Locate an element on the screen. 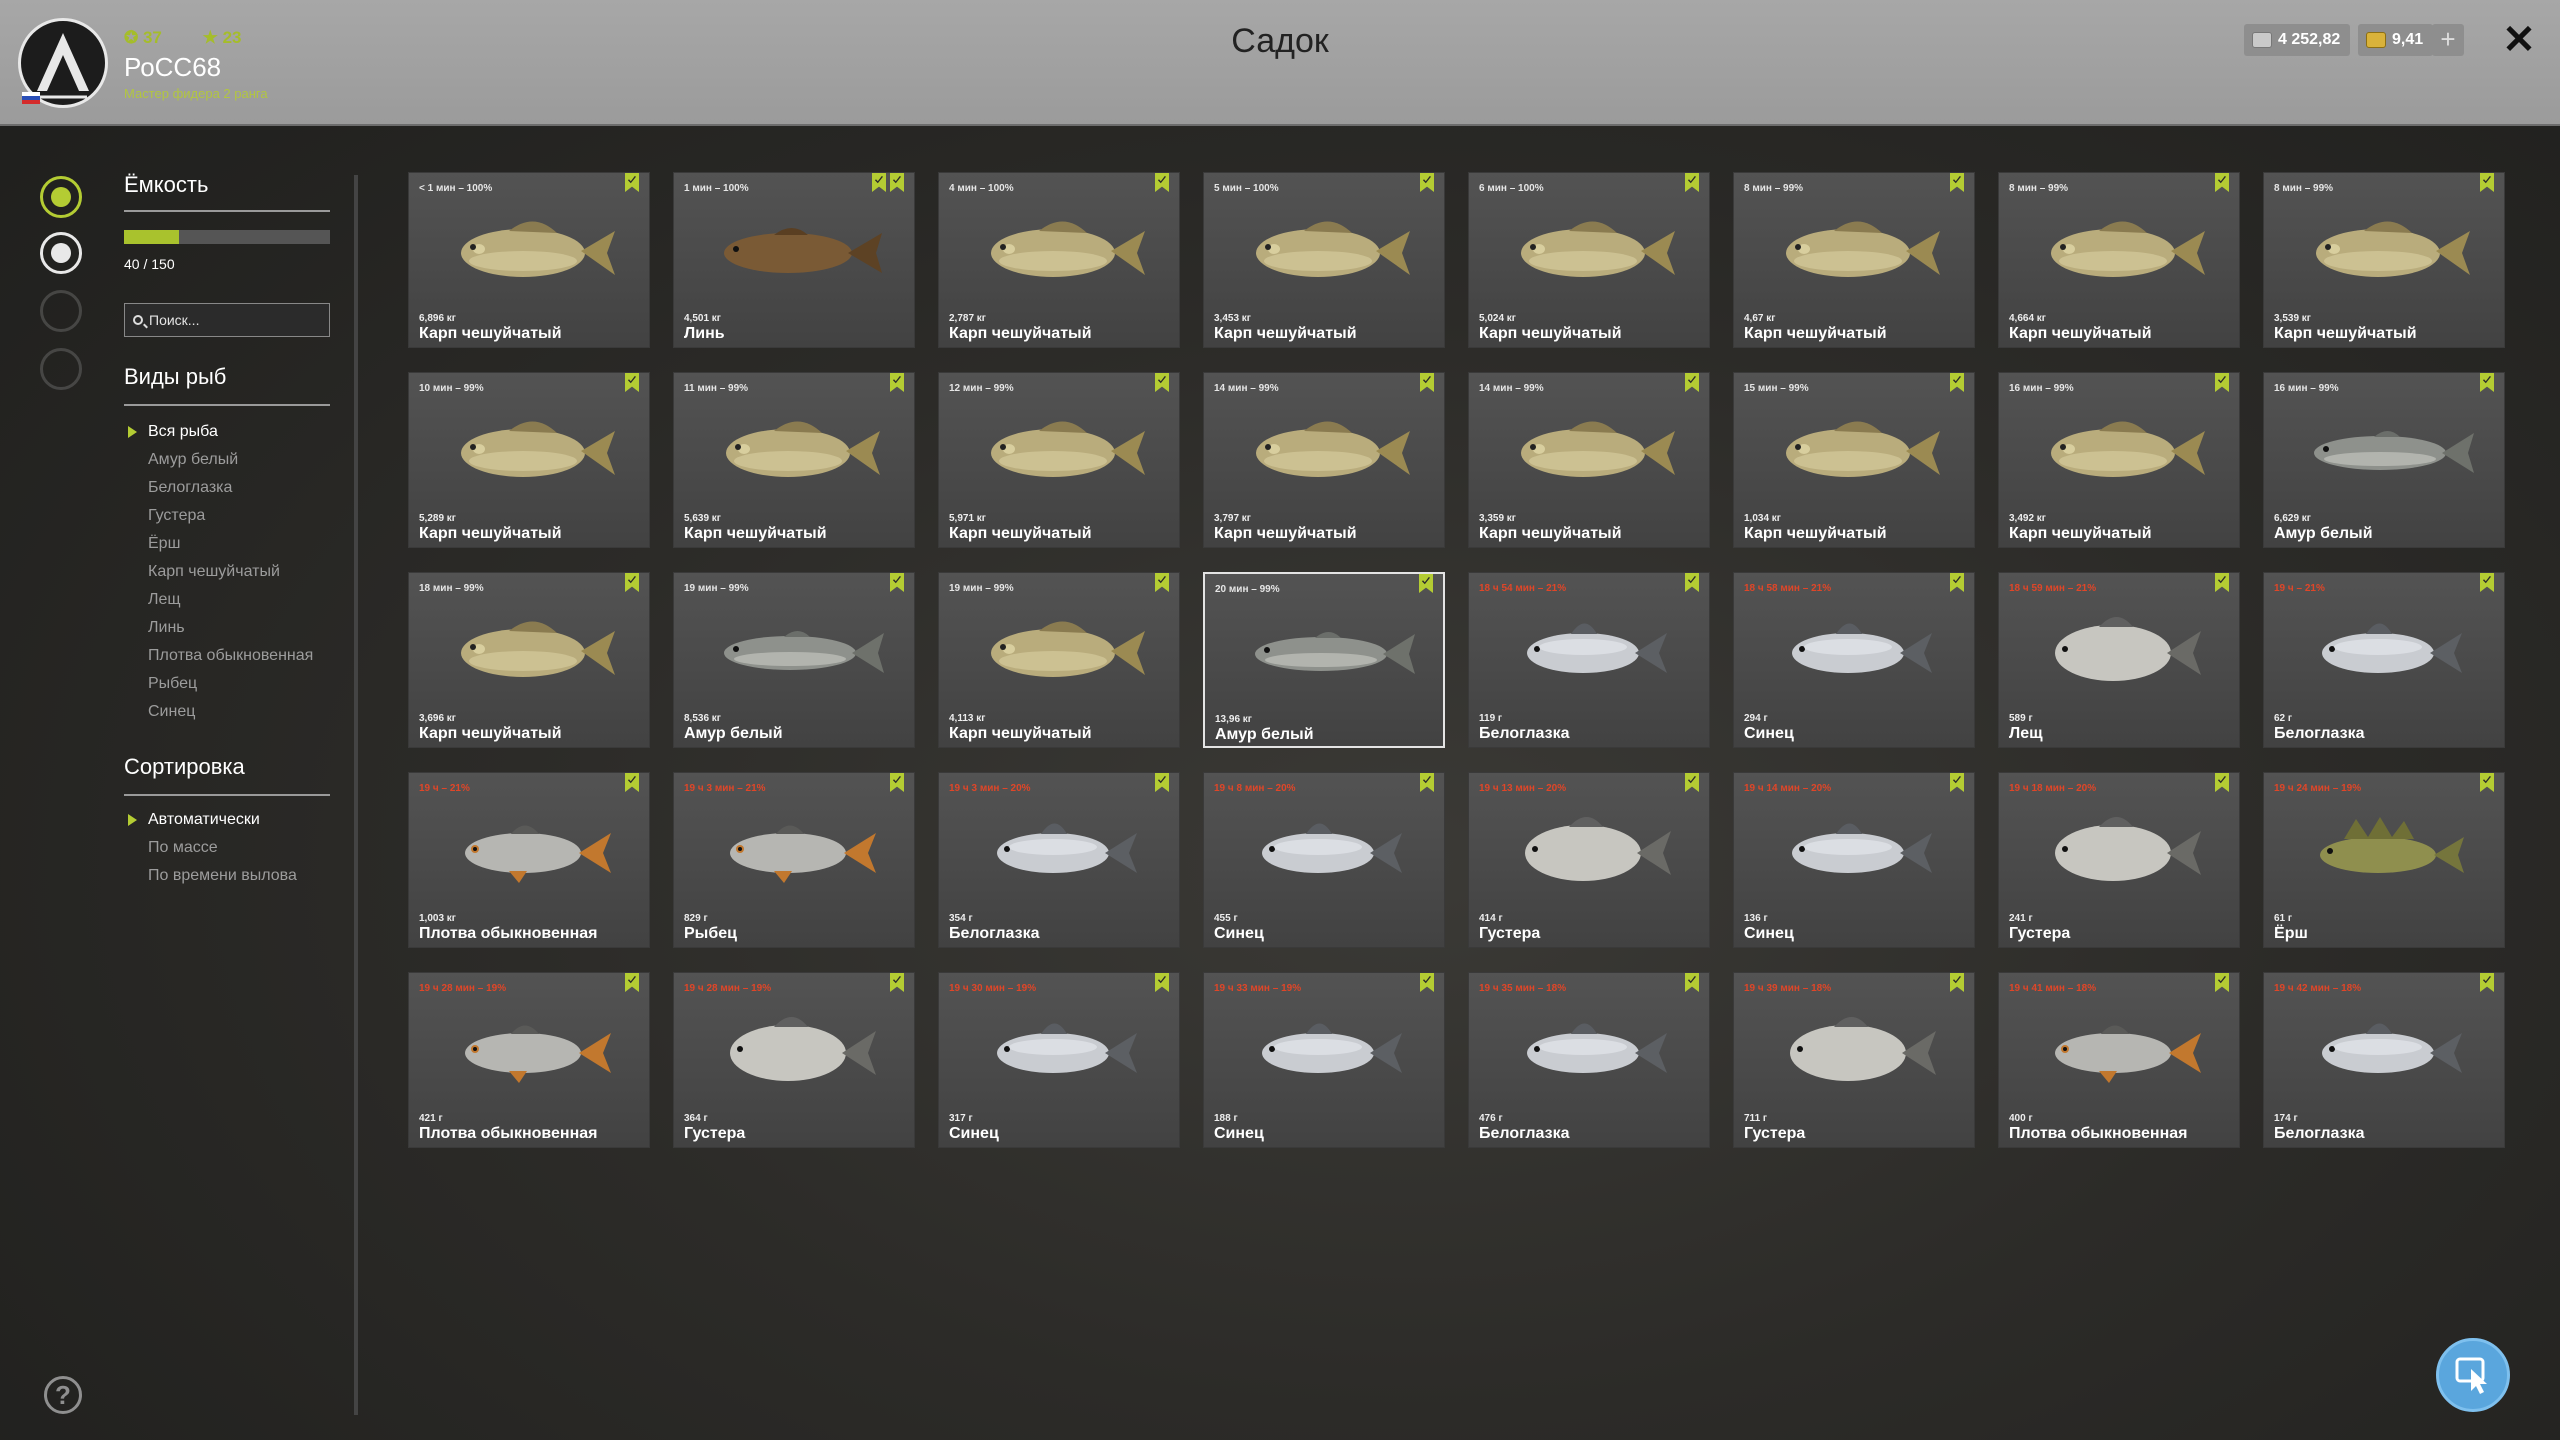  fish-card: 19 ч 30 мин – 19% 317 г Синец is located at coordinates (1059, 1060).